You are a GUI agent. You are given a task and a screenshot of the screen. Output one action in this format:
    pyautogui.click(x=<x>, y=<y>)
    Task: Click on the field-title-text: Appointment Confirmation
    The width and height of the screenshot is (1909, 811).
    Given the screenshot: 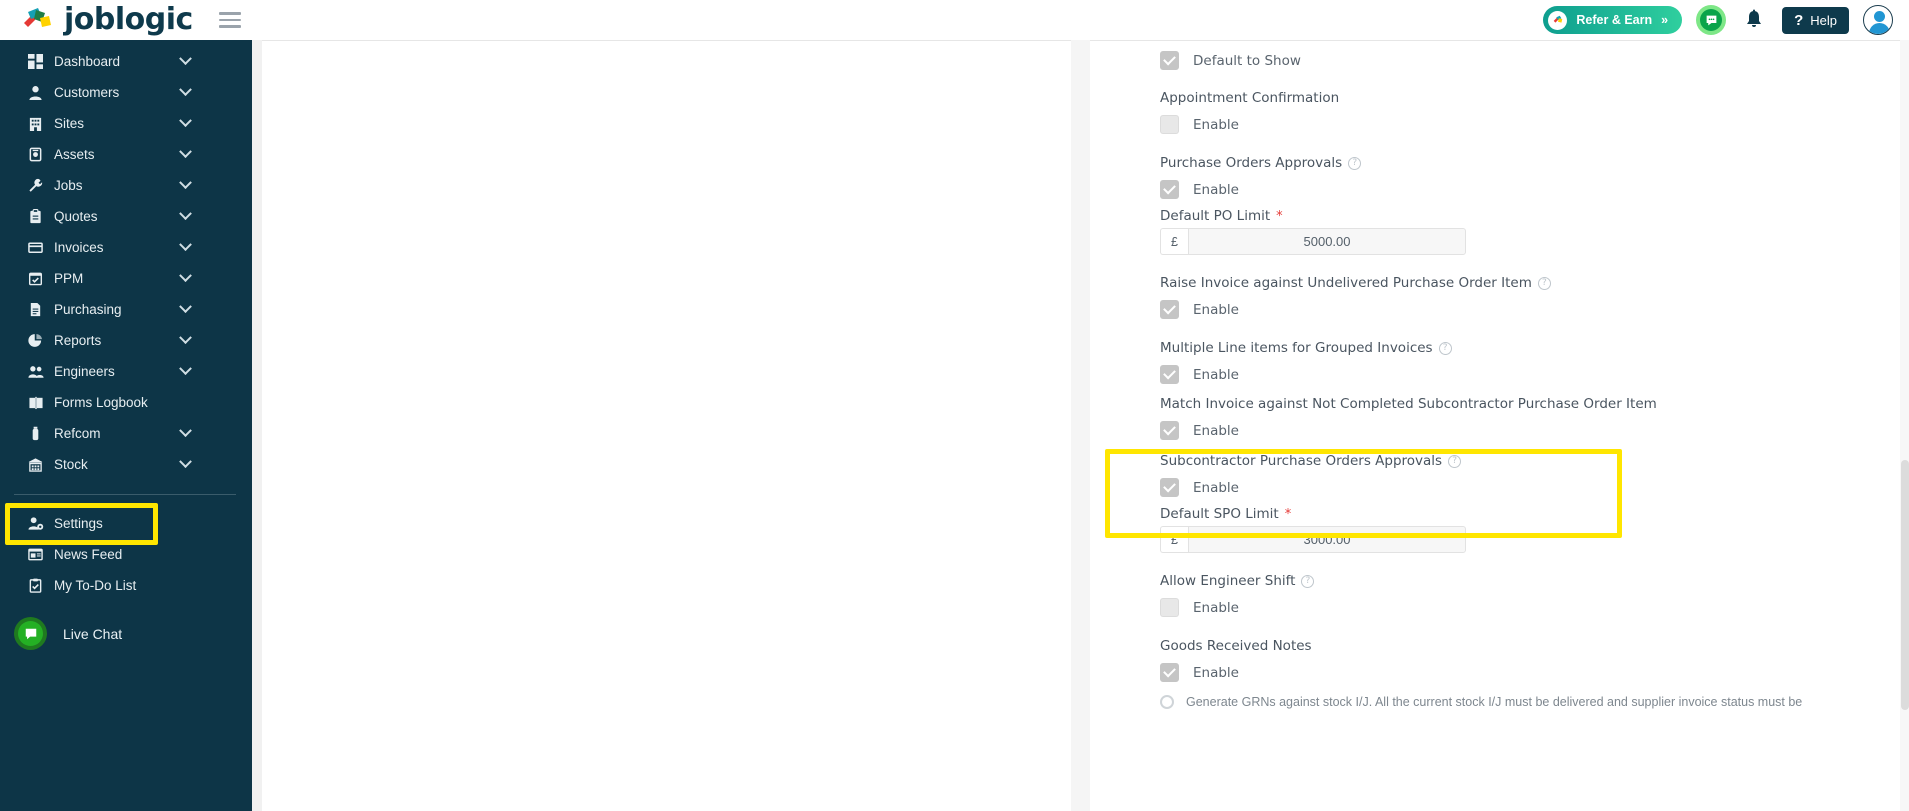 What is the action you would take?
    pyautogui.click(x=1250, y=98)
    